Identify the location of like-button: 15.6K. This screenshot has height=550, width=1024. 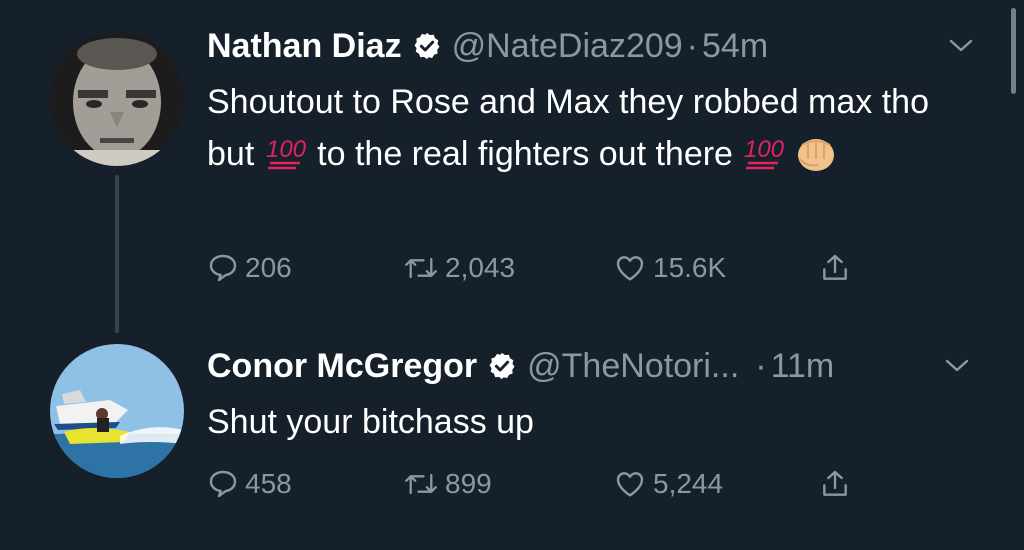
(669, 268).